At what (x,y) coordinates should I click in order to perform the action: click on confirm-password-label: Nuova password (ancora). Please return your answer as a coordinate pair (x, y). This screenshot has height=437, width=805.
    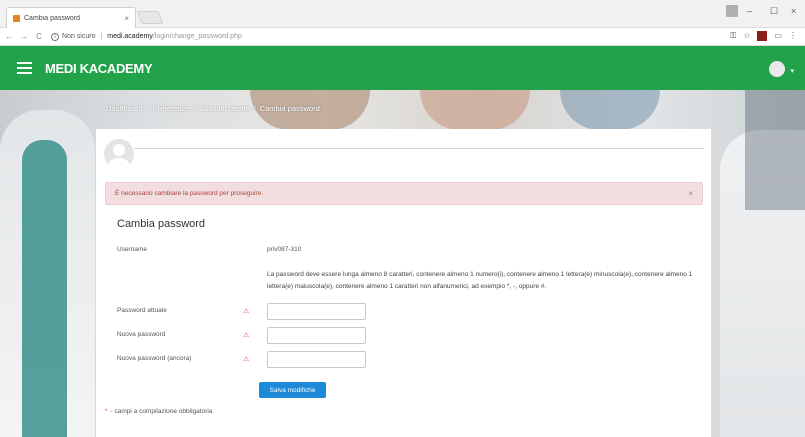
    Looking at the image, I should click on (154, 358).